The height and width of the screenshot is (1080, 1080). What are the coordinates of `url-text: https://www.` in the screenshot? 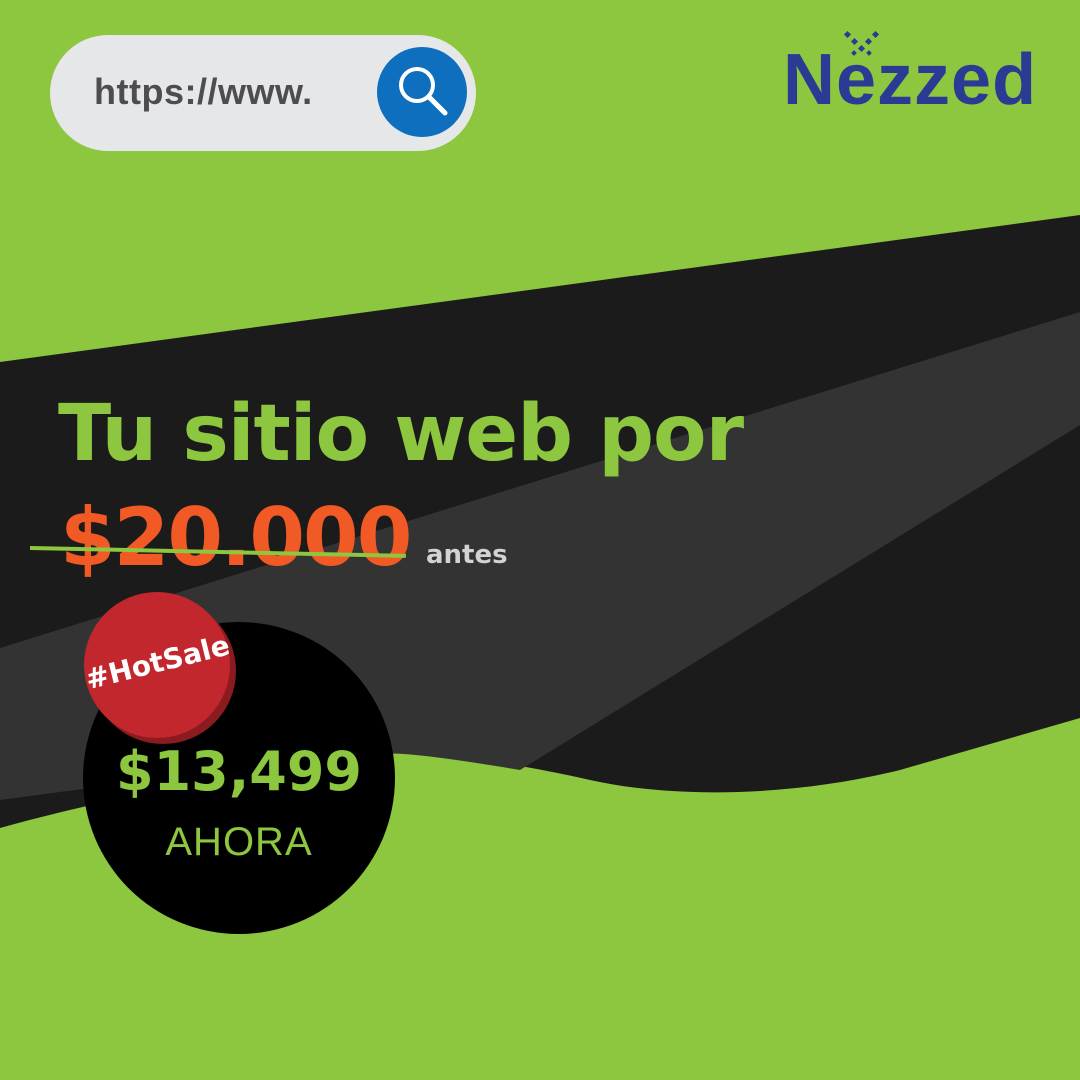 It's located at (203, 91).